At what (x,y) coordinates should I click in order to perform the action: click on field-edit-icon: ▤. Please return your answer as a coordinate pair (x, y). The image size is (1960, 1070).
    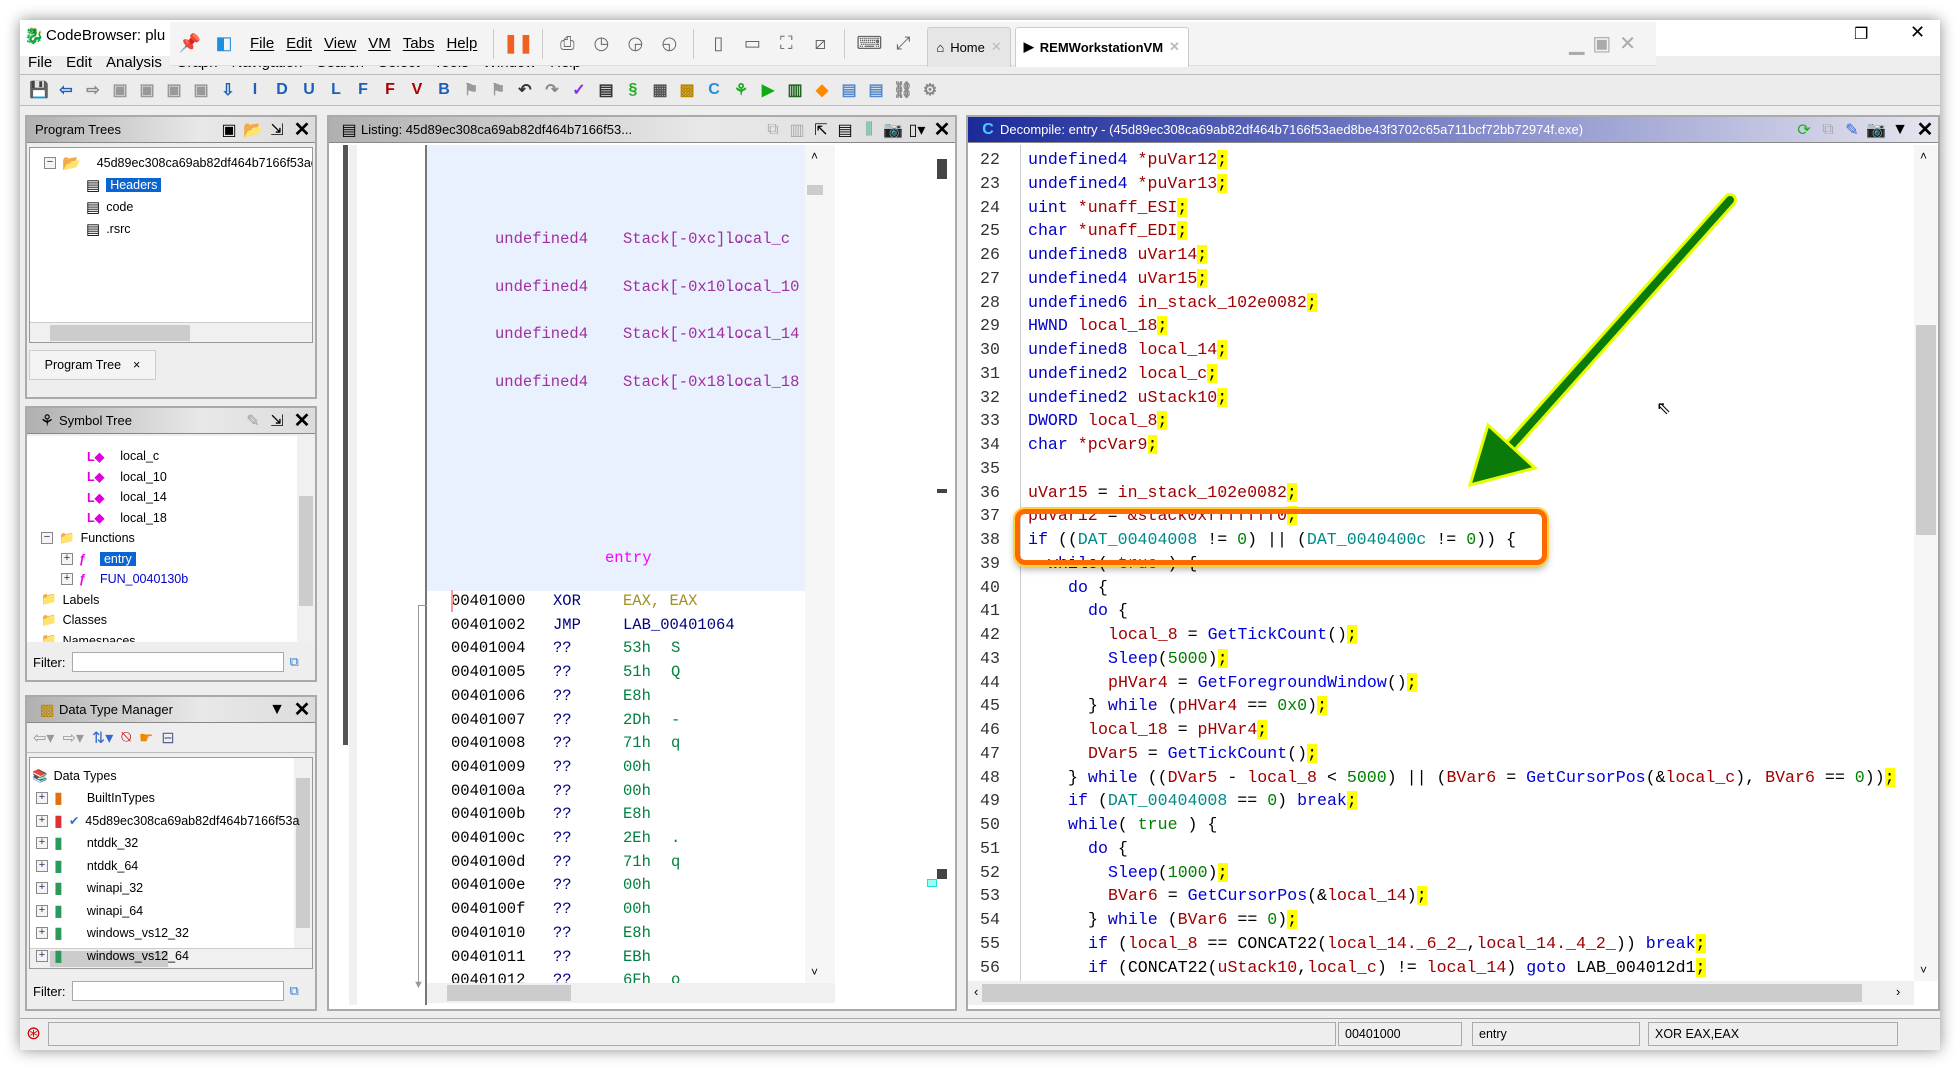
    Looking at the image, I should click on (845, 130).